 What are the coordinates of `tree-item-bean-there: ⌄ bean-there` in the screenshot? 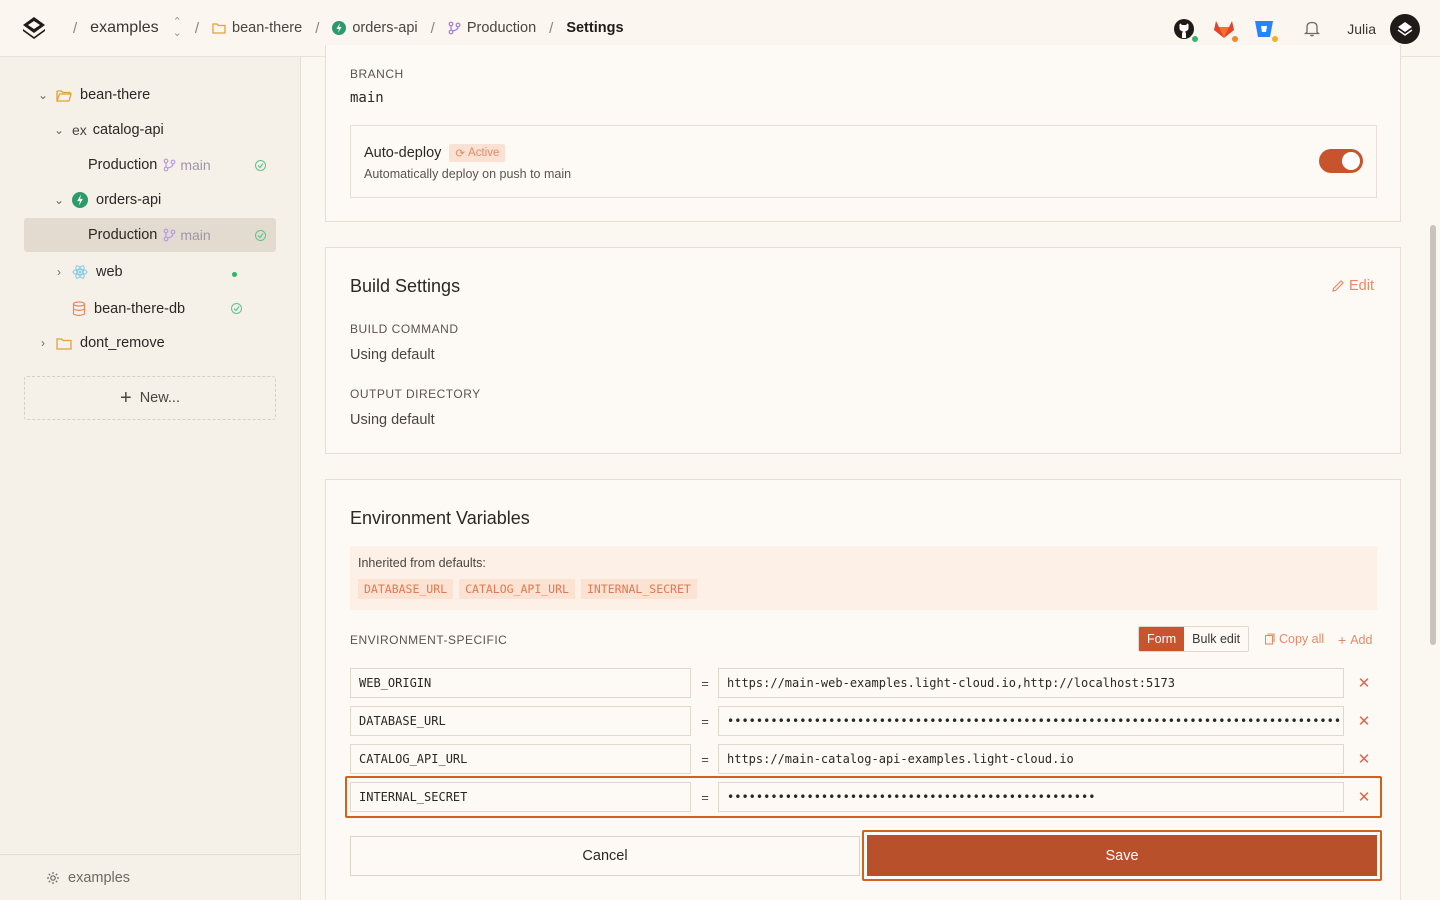 It's located at (93, 95).